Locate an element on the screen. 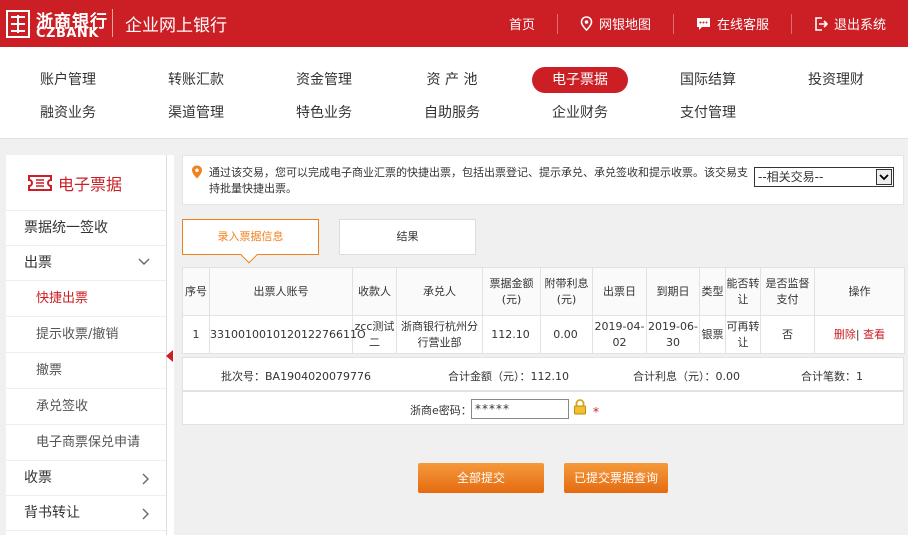 This screenshot has width=908, height=535. cell-operations: 删除| 查看 is located at coordinates (859, 334).